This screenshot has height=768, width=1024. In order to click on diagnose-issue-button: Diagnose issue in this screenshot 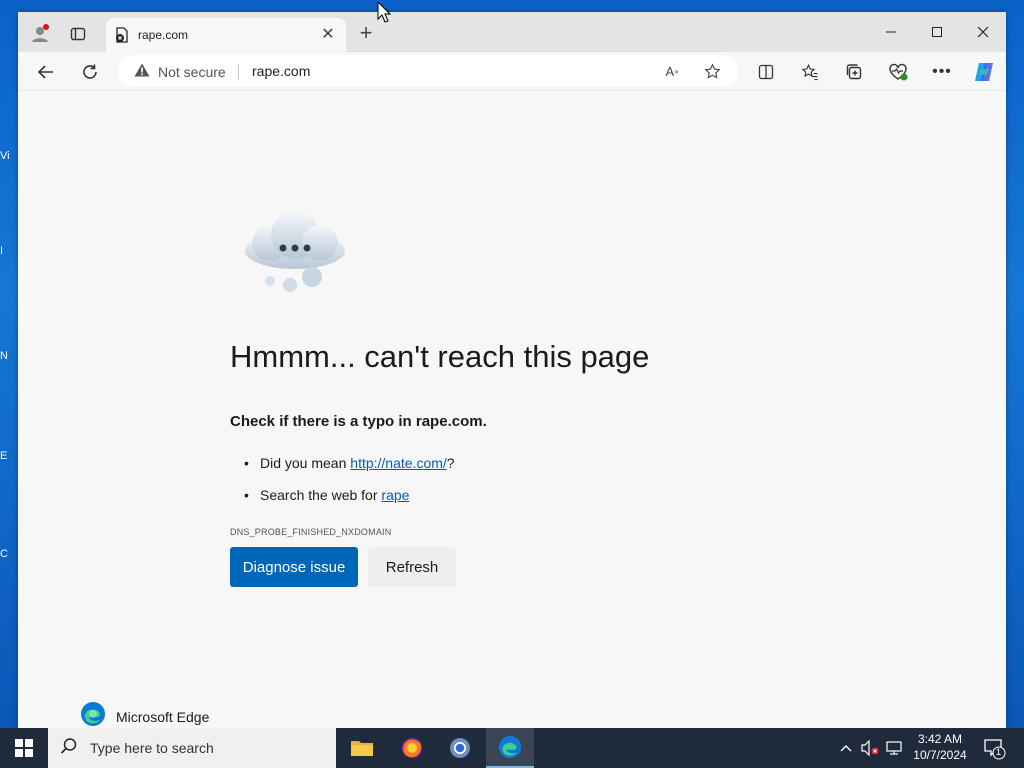, I will do `click(294, 567)`.